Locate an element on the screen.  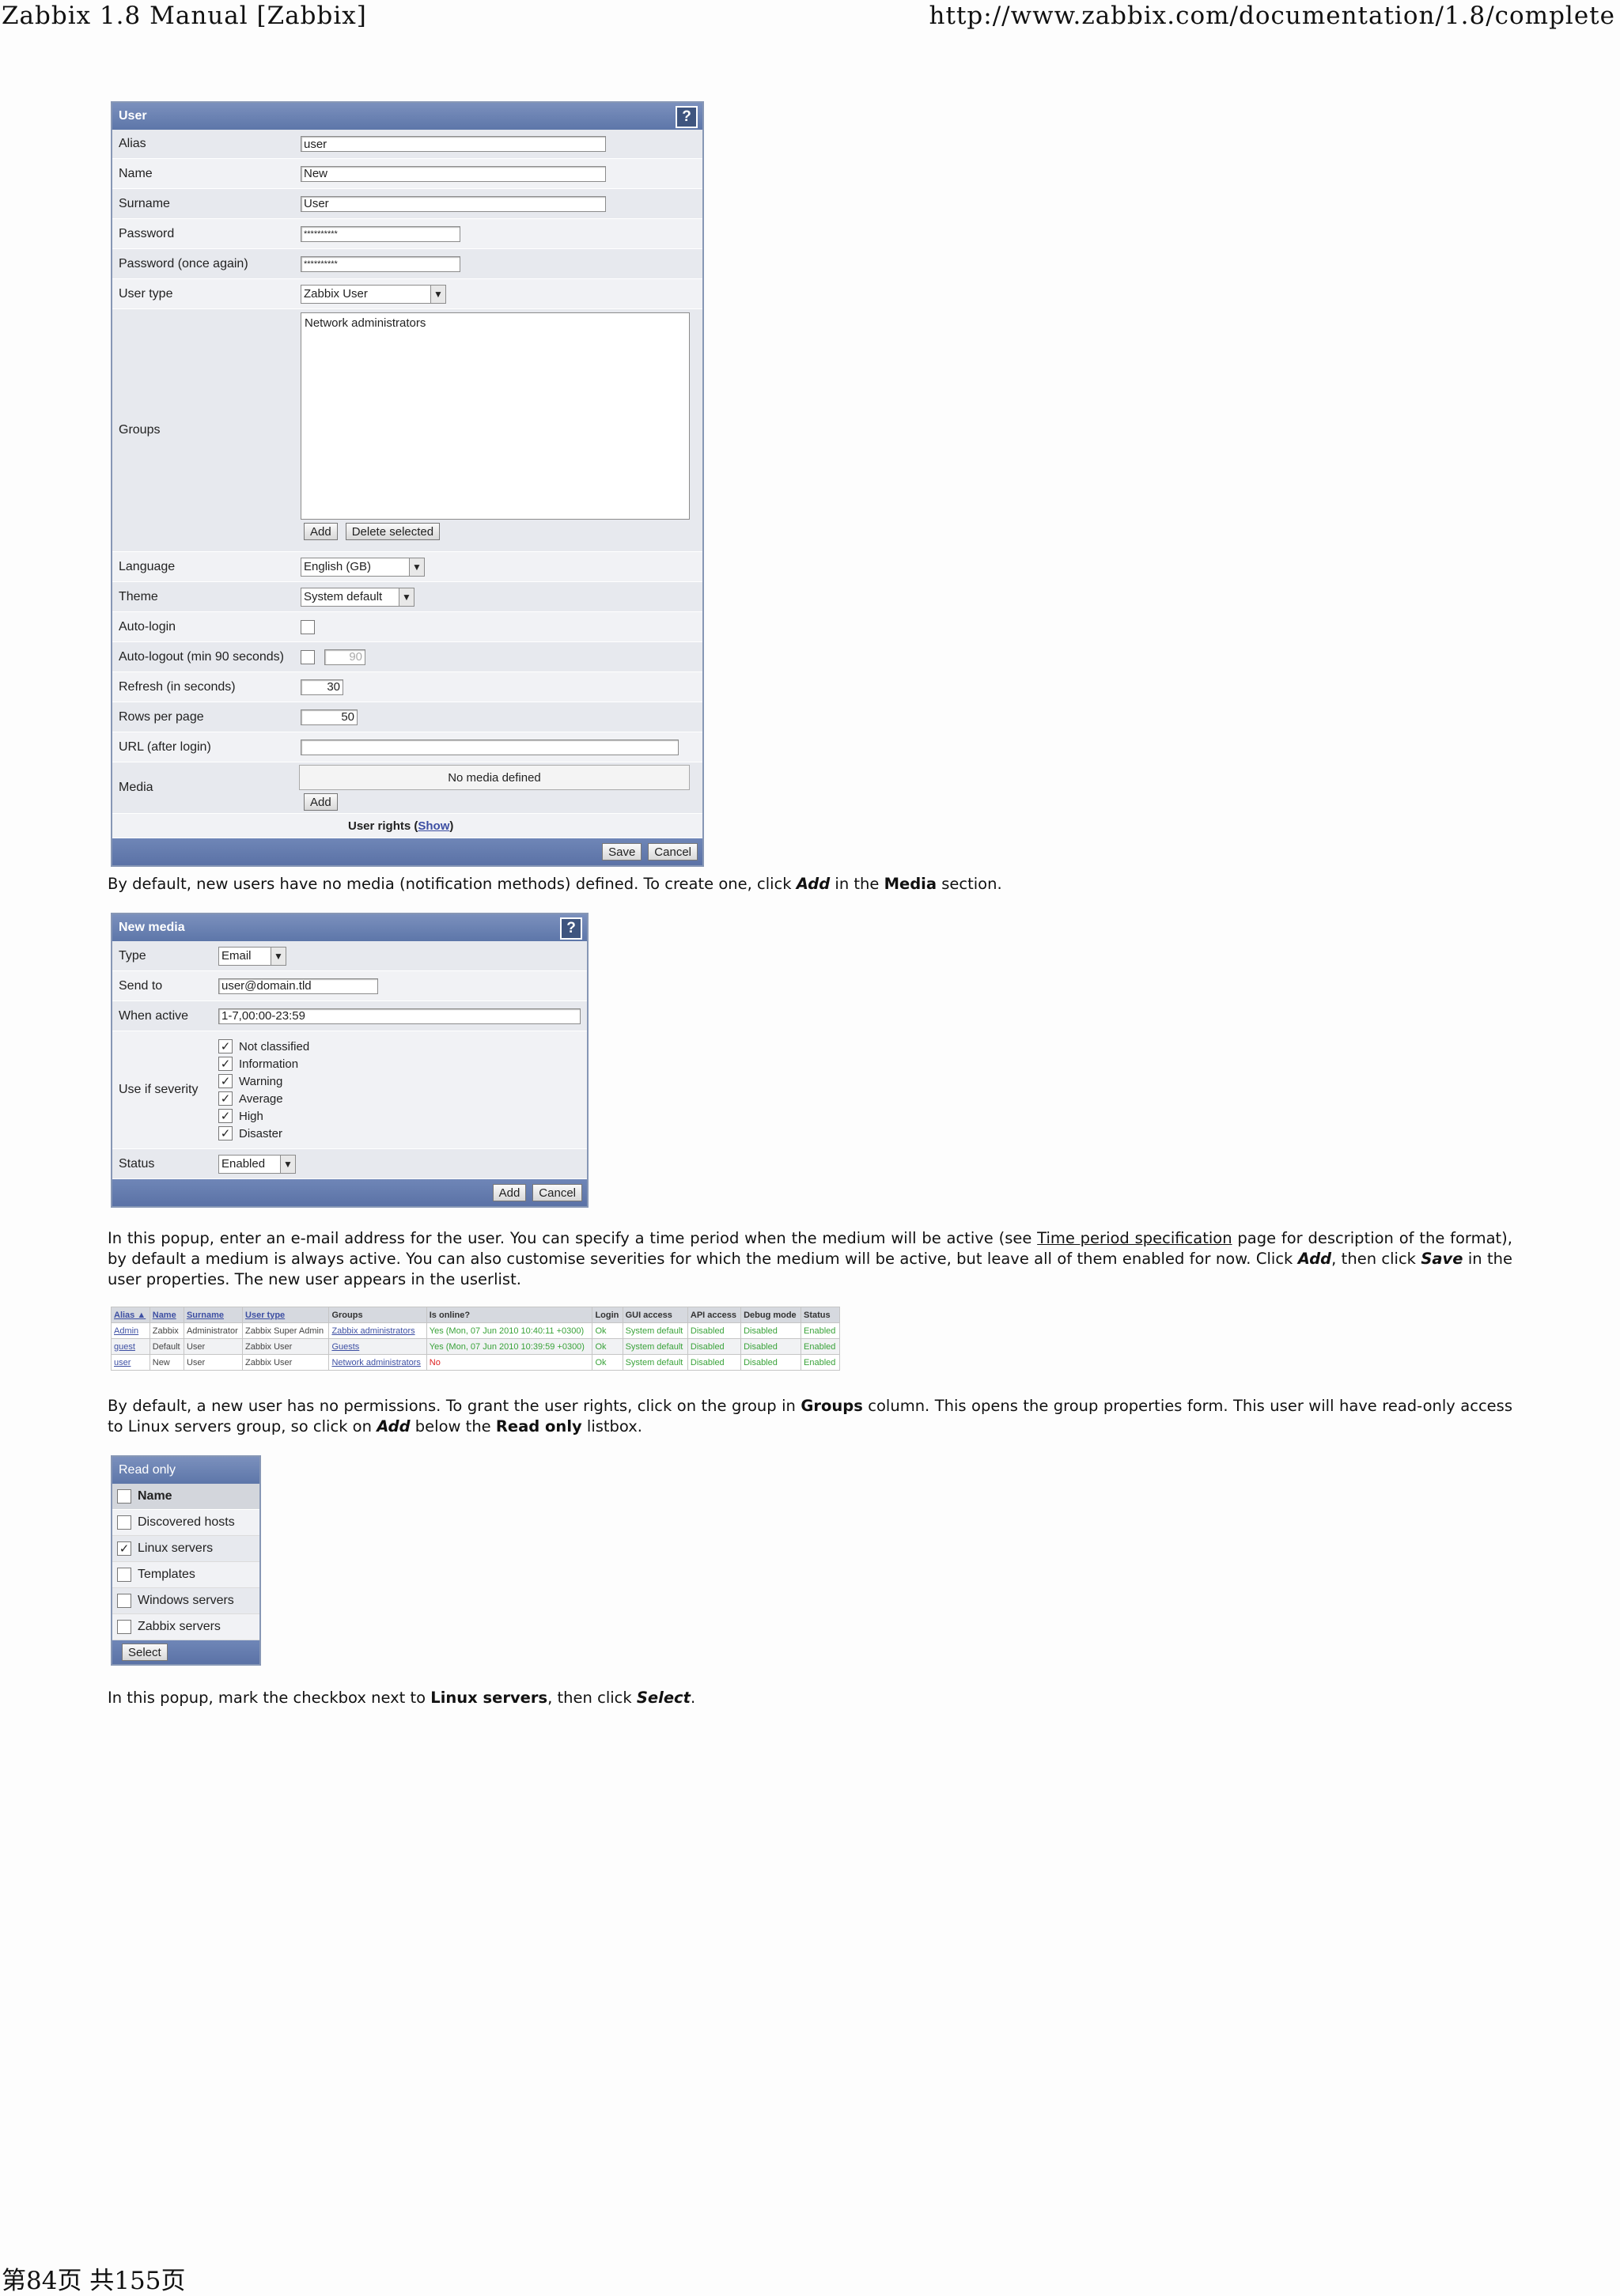
groups-listbox: Network administrators is located at coordinates (495, 416).